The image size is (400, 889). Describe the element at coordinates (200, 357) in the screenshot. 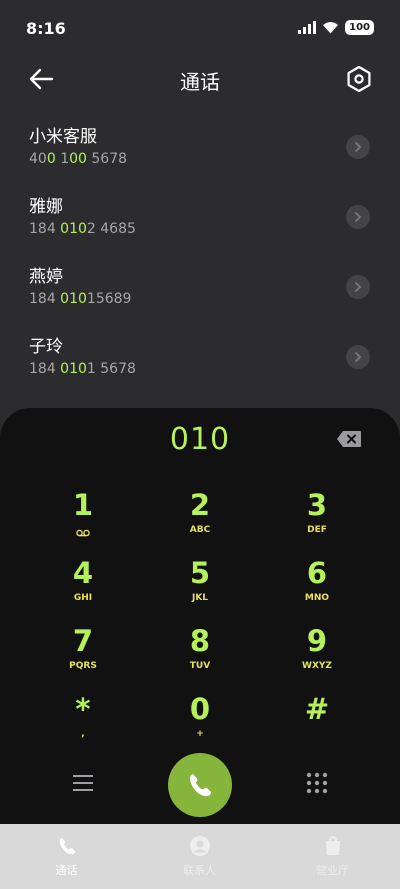

I see `list-item: 子玲 184 0101 5678` at that location.